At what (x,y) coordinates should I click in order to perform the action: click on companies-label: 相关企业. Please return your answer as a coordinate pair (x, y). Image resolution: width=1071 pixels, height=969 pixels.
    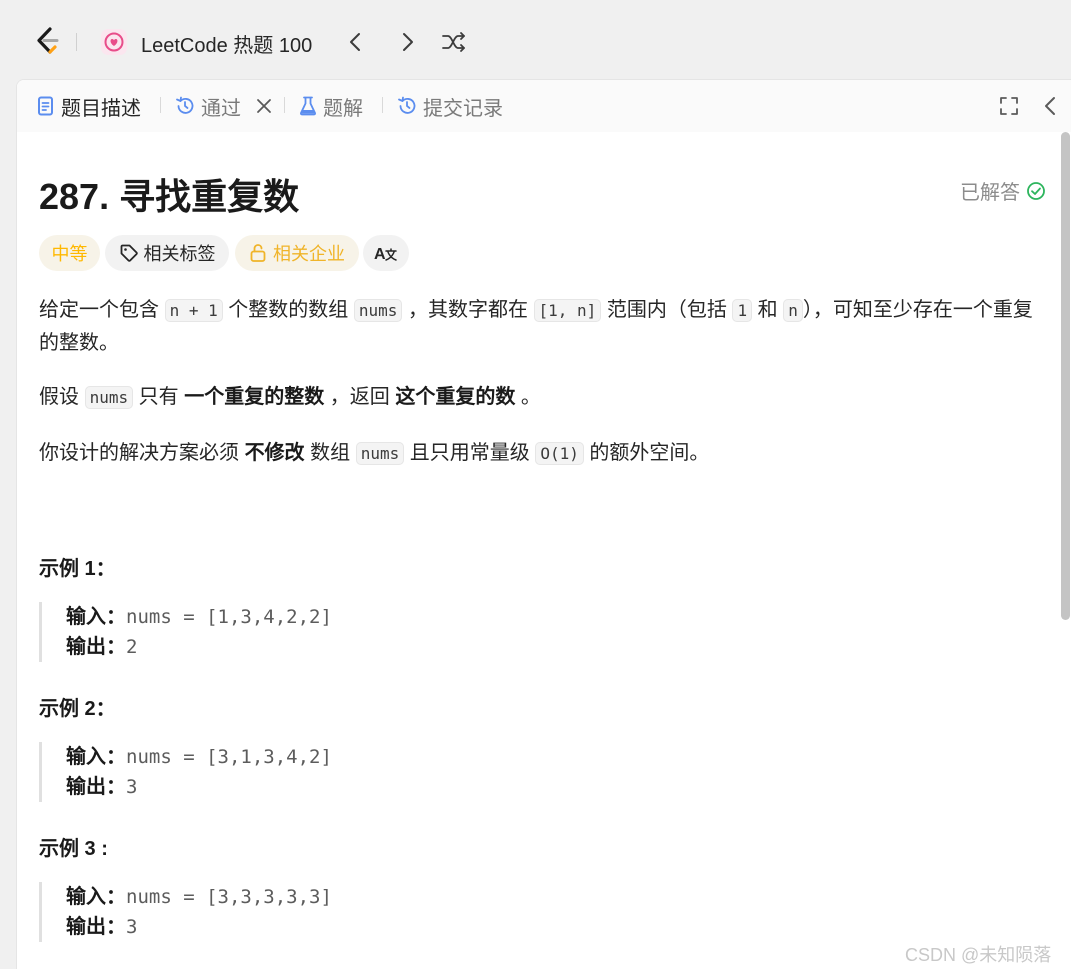
    Looking at the image, I should click on (309, 254).